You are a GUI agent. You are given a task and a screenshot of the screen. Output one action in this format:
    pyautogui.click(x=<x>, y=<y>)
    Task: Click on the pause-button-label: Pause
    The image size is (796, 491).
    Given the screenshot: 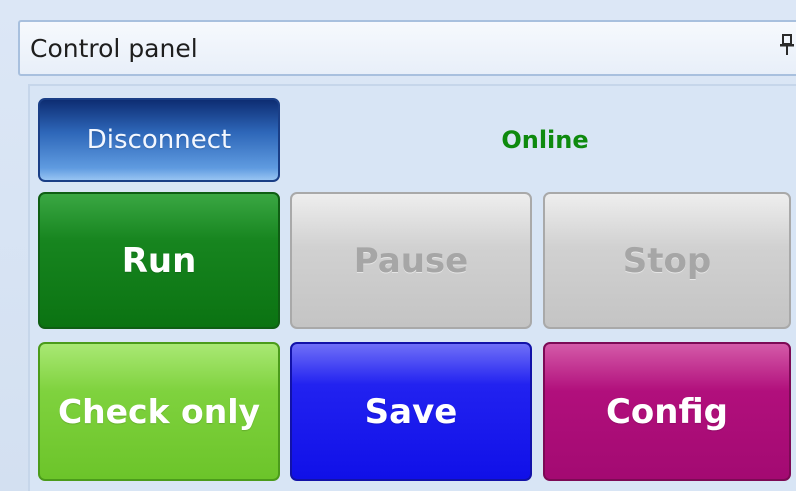 What is the action you would take?
    pyautogui.click(x=411, y=260)
    